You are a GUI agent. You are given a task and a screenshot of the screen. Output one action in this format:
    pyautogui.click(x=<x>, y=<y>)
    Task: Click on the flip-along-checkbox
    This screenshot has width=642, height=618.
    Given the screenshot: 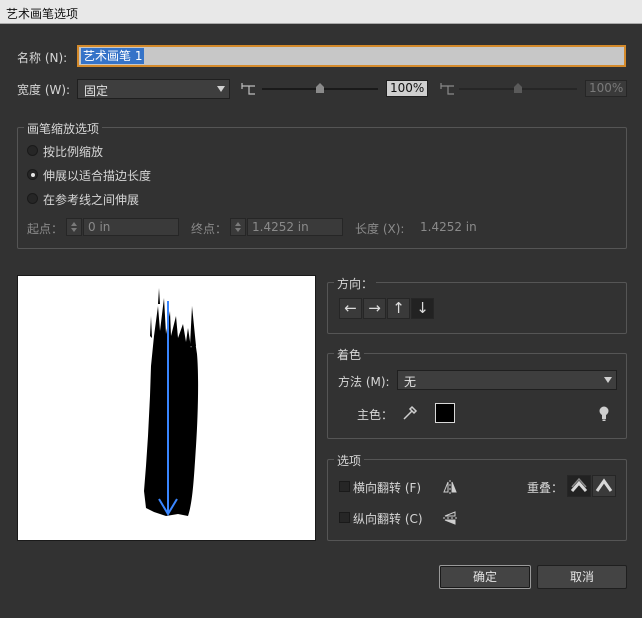 What is the action you would take?
    pyautogui.click(x=344, y=486)
    